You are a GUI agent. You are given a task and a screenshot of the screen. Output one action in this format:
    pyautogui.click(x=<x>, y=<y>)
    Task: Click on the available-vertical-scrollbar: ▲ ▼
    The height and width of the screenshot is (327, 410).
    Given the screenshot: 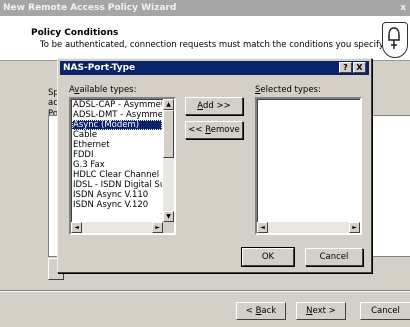 What is the action you would take?
    pyautogui.click(x=168, y=160)
    